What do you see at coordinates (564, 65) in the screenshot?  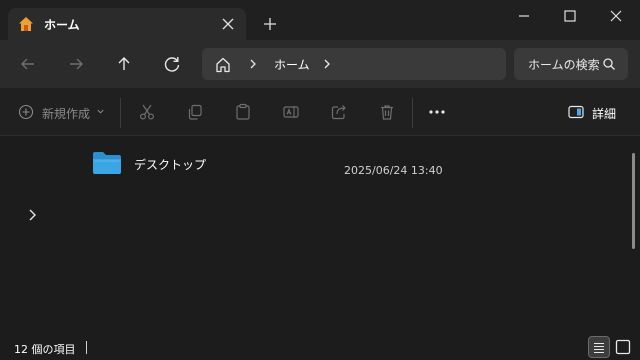 I see `search-placeholder: ホームの検索` at bounding box center [564, 65].